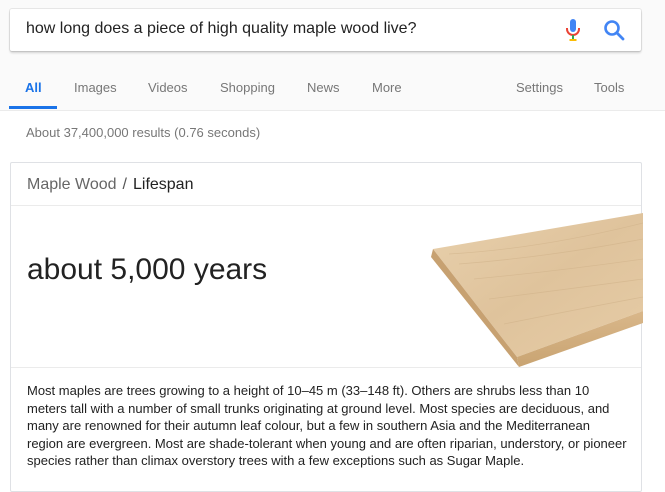 The height and width of the screenshot is (492, 665). Describe the element at coordinates (614, 30) in the screenshot. I see `search-icon` at that location.